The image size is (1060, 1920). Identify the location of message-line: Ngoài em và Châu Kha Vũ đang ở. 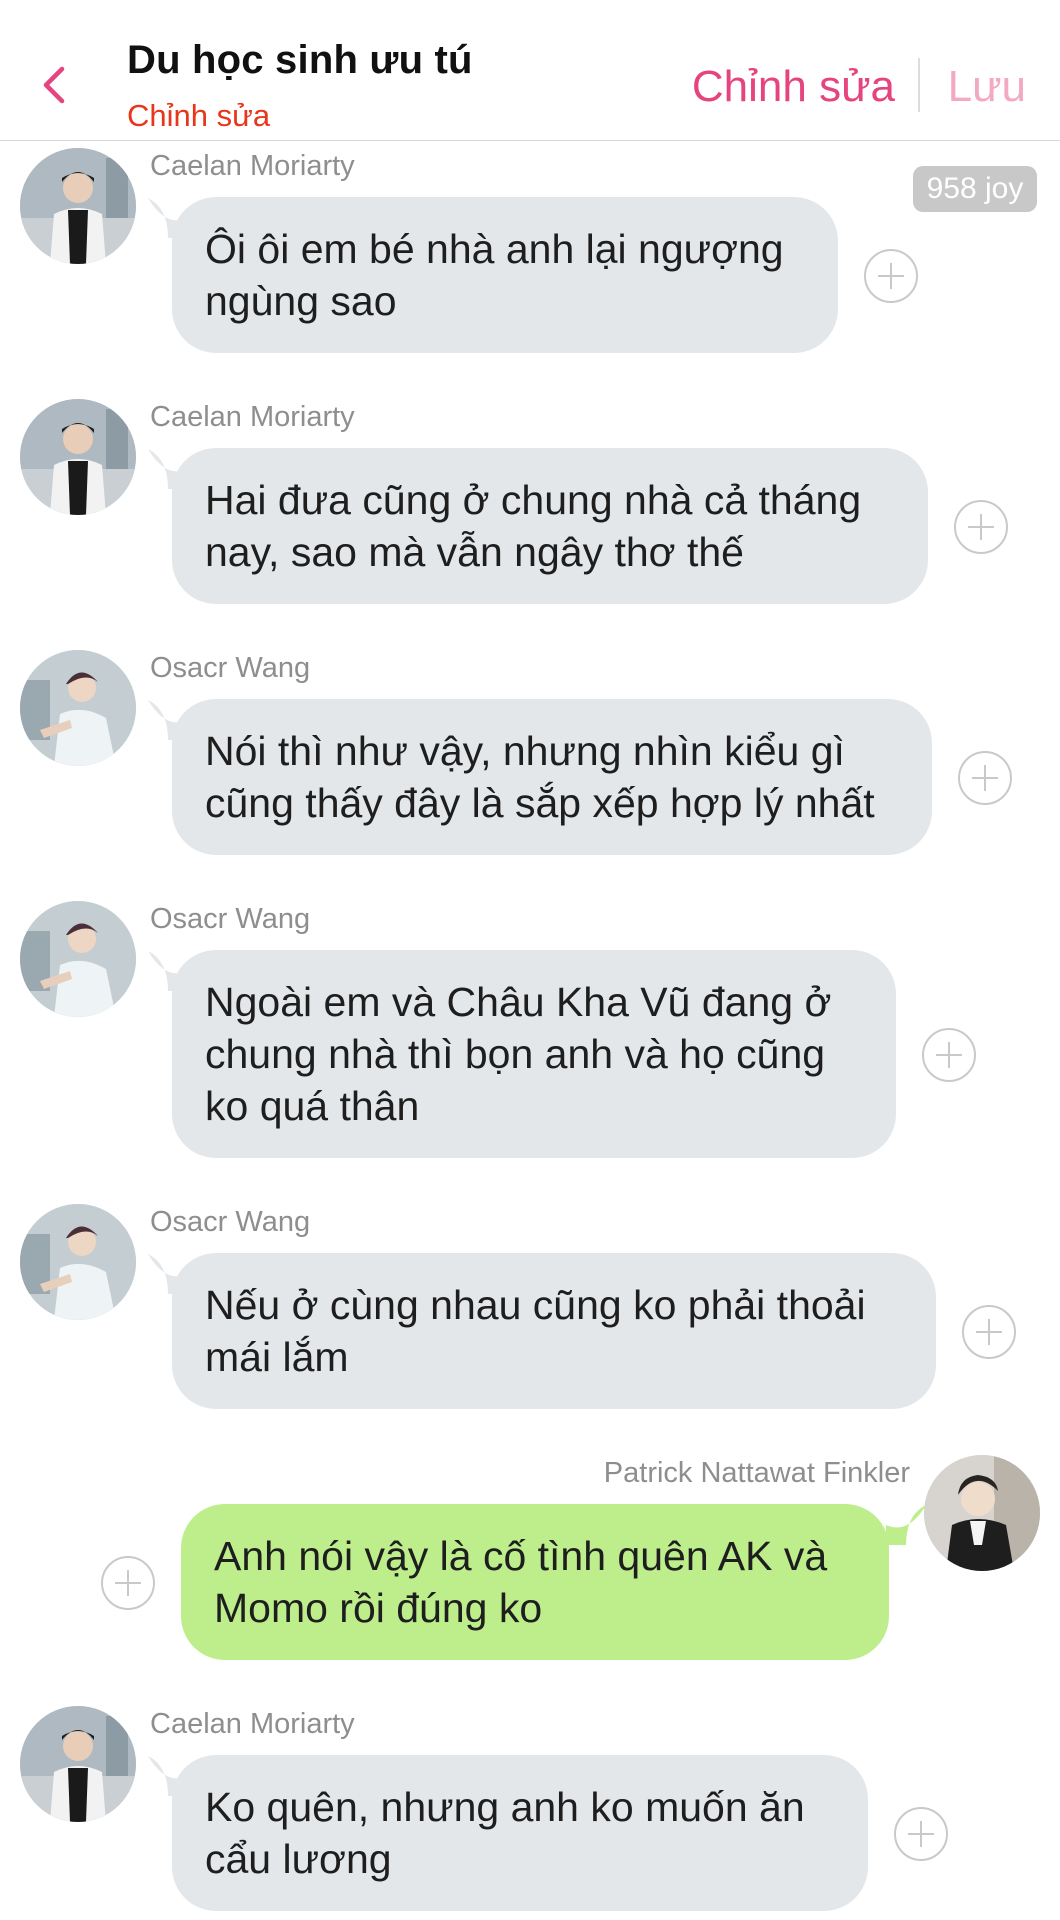
(518, 1002).